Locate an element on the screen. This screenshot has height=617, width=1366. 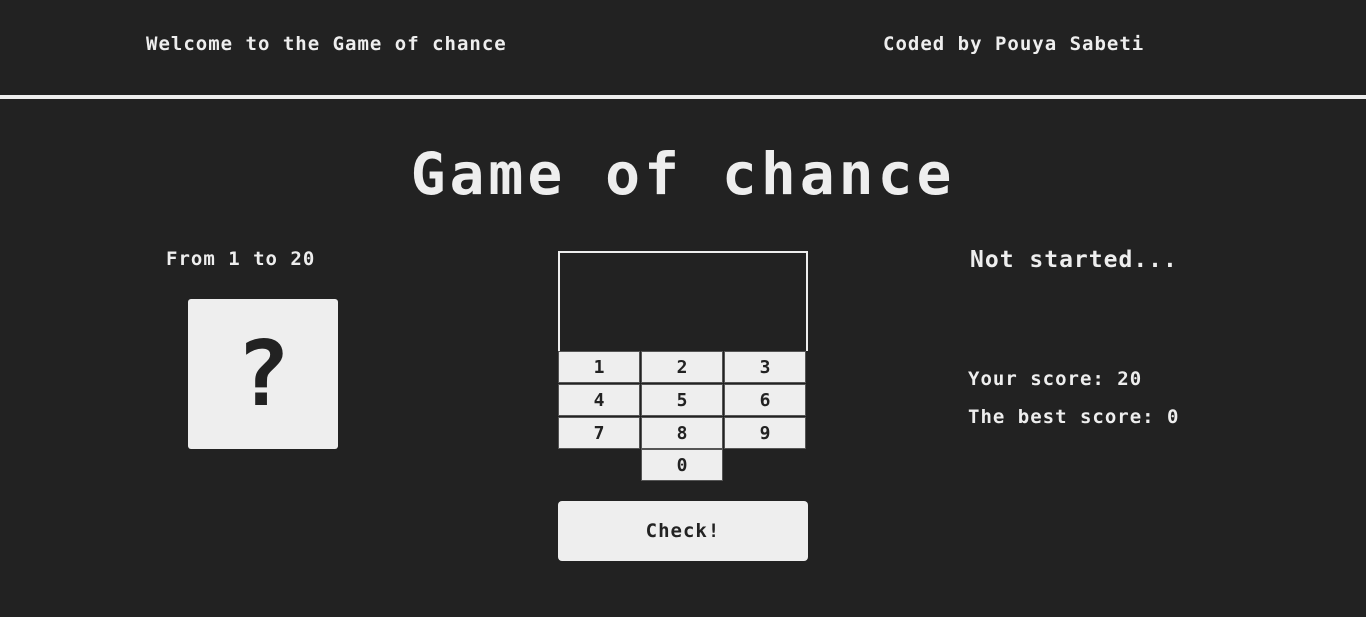
question-mark-icon: ? is located at coordinates (263, 374).